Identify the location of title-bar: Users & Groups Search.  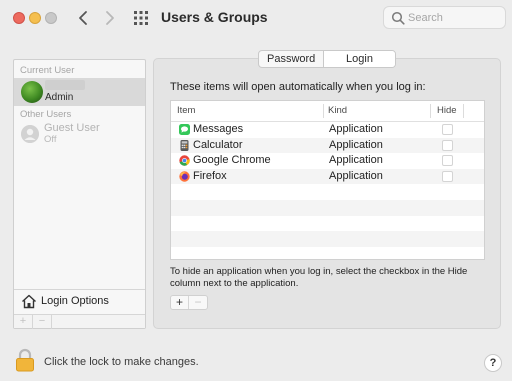
(256, 18).